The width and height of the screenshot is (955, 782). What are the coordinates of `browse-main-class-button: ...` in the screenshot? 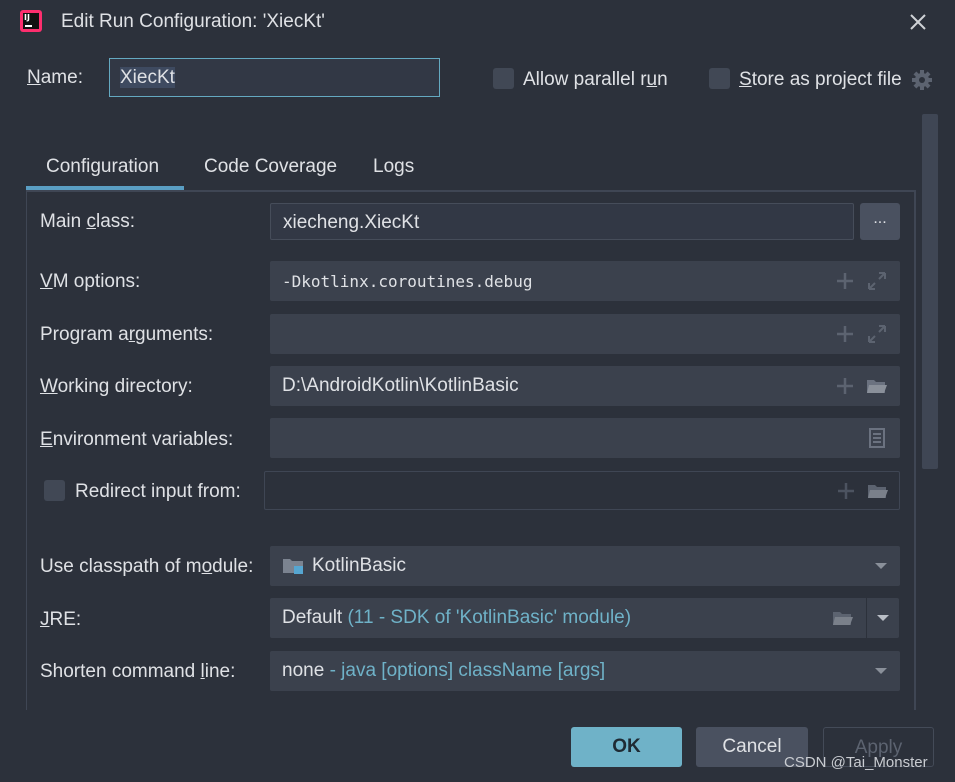 It's located at (880, 221).